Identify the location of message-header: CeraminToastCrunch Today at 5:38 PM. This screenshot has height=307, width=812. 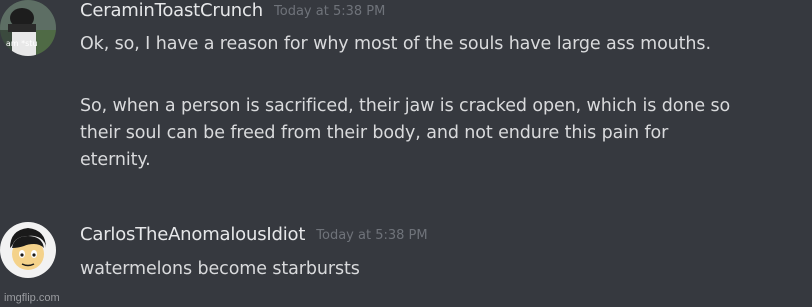
(232, 10).